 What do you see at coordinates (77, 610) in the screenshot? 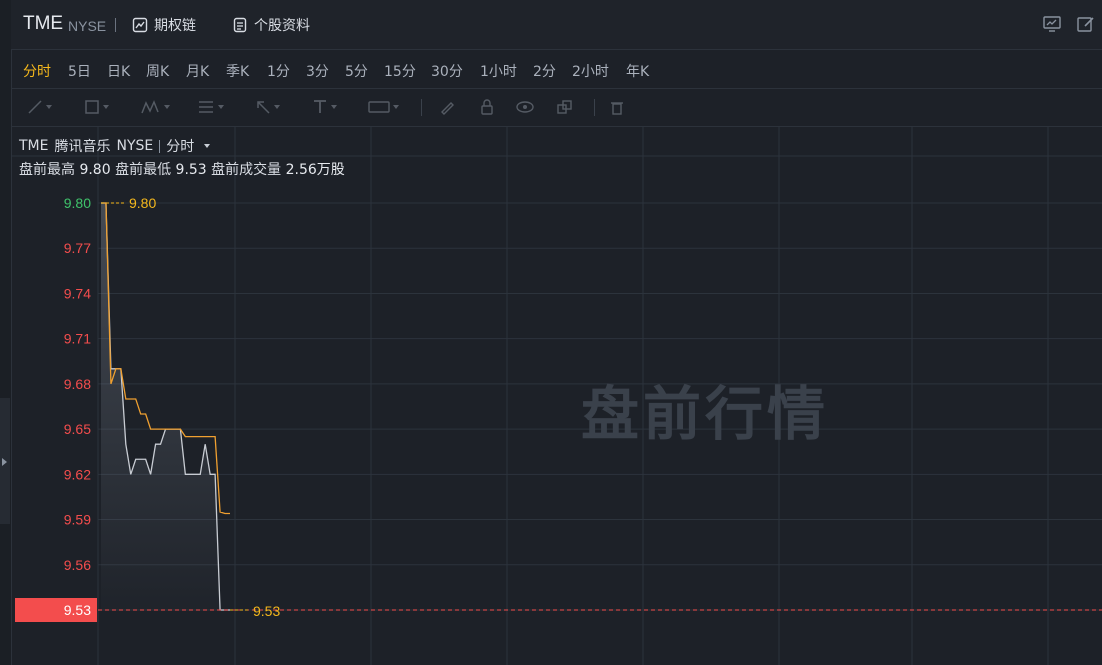
I see `y-axis-tick-label: 9.53` at bounding box center [77, 610].